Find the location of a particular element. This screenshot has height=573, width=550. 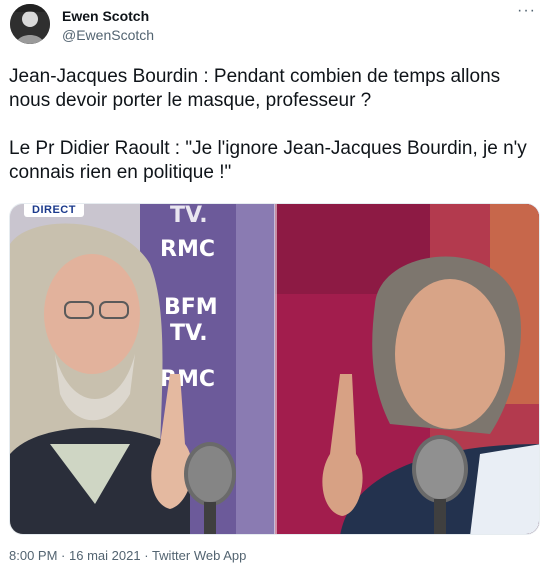

tweet-source: Twitter Web App is located at coordinates (199, 555).